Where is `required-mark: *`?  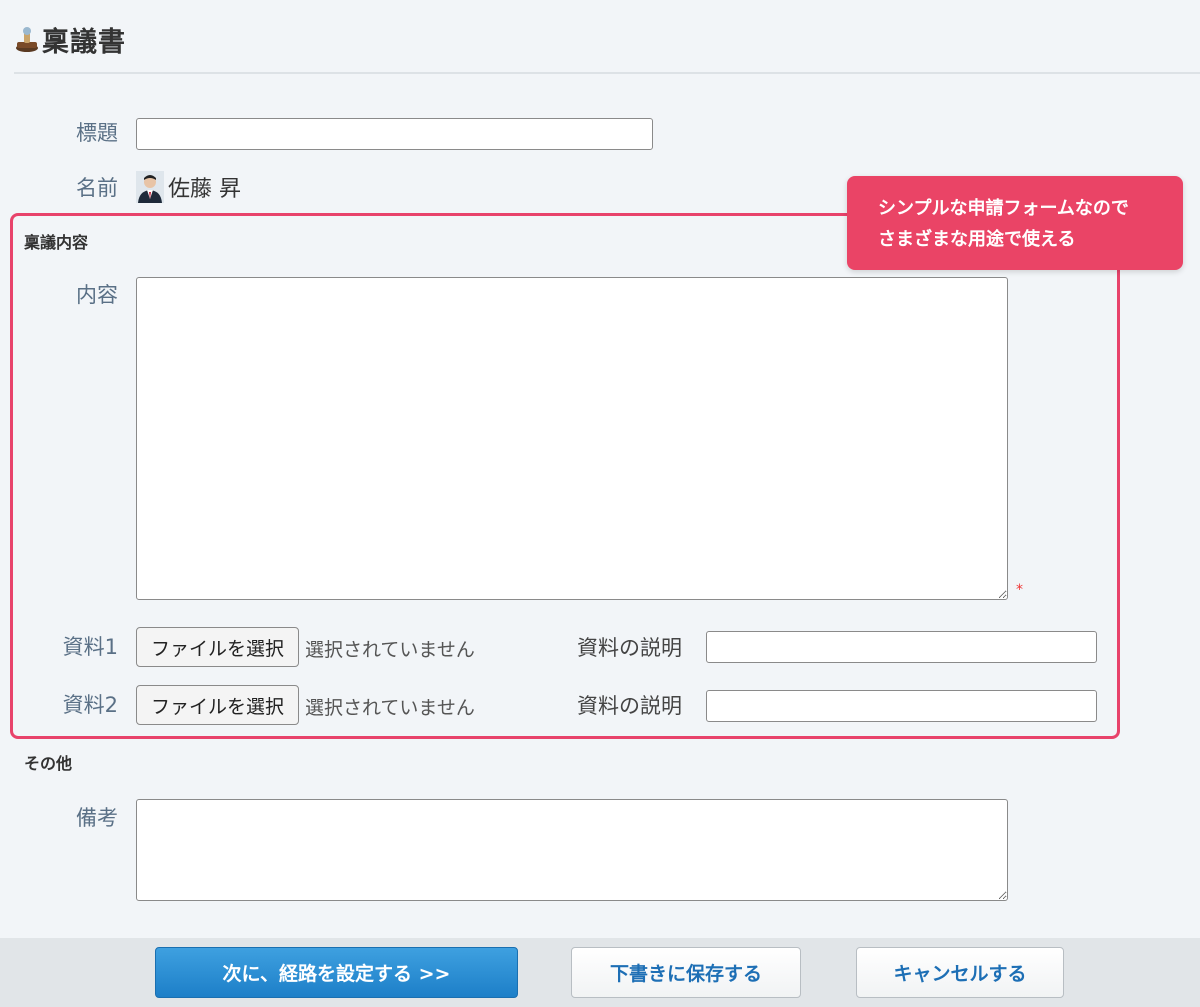
required-mark: * is located at coordinates (1019, 590).